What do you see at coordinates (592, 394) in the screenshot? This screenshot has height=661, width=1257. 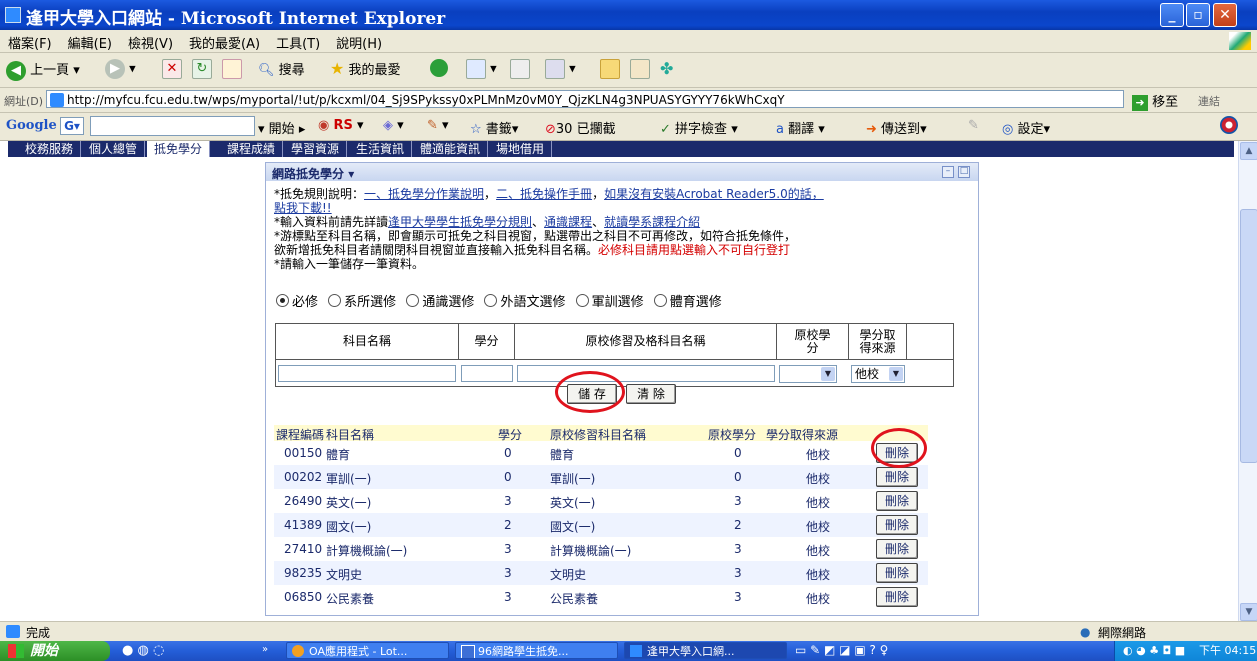 I see `save-button: 儲 存` at bounding box center [592, 394].